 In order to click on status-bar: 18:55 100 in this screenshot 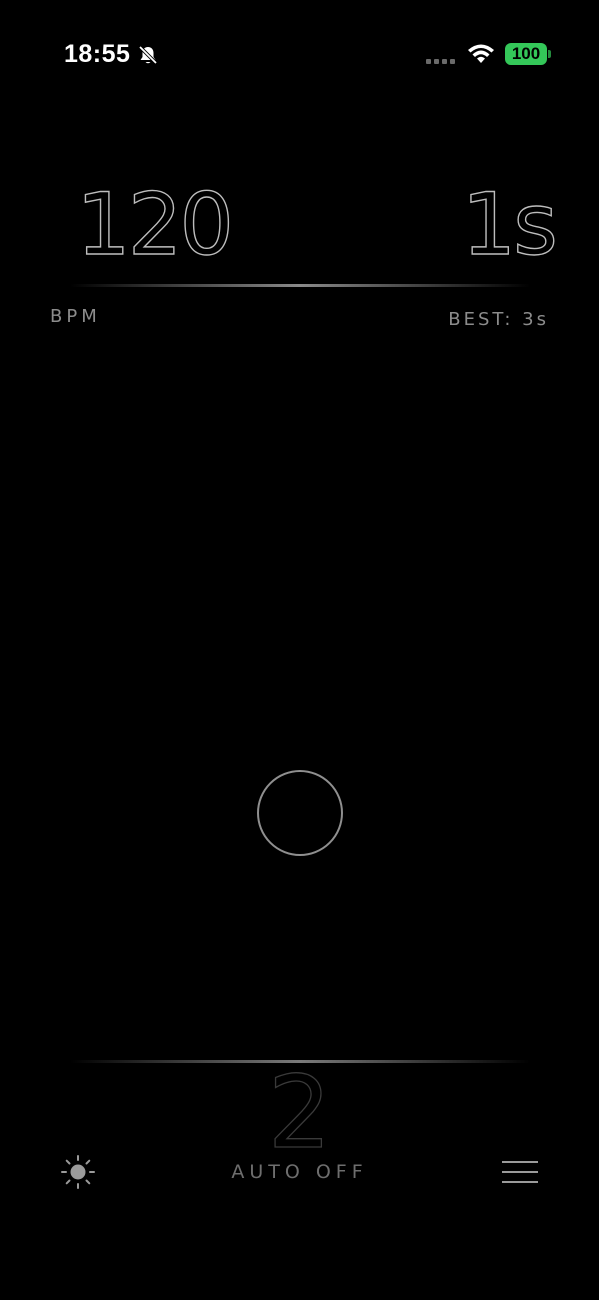, I will do `click(299, 55)`.